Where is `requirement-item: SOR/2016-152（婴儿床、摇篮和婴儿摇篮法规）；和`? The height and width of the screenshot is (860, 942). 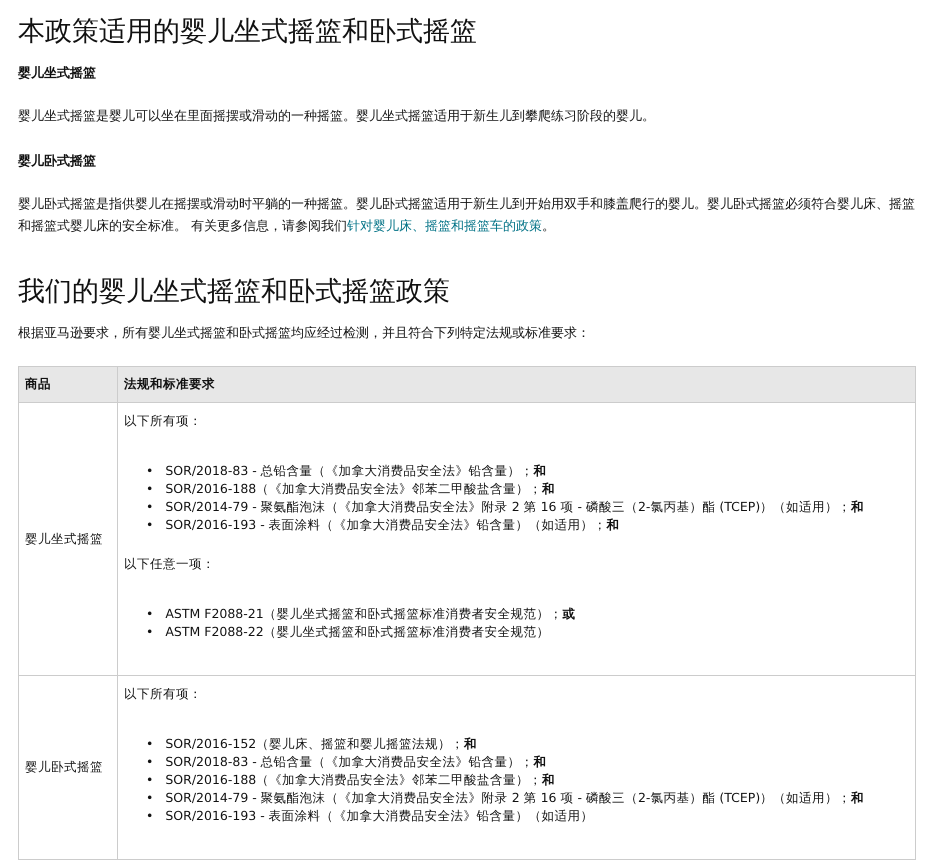
requirement-item: SOR/2016-152（婴儿床、摇篮和婴儿摇篮法规）；和 is located at coordinates (321, 744).